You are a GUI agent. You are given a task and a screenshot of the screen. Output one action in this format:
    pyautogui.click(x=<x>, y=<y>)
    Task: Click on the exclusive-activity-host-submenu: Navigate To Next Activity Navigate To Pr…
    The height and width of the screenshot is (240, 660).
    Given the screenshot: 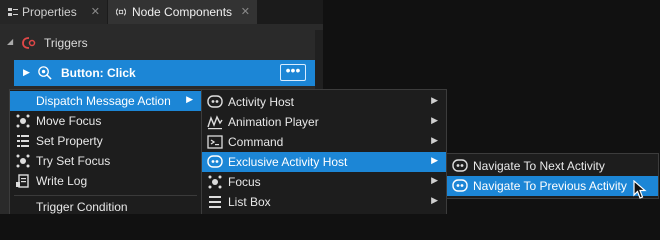 What is the action you would take?
    pyautogui.click(x=552, y=176)
    